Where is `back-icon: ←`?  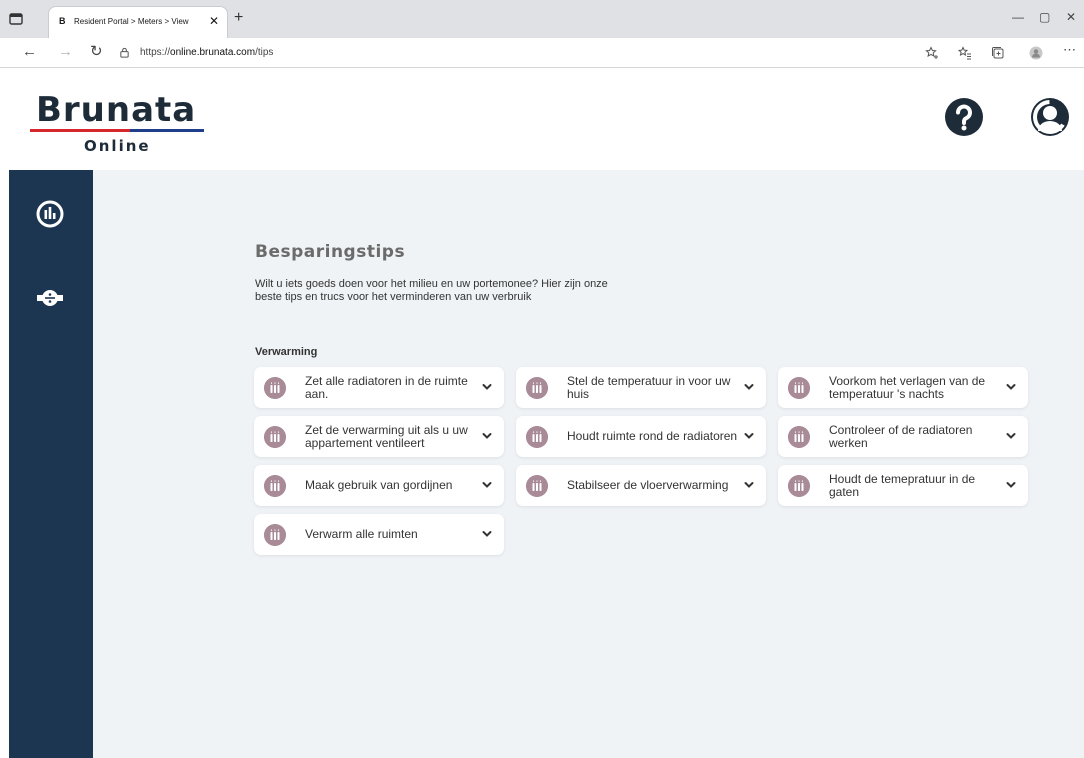
back-icon: ← is located at coordinates (29, 52).